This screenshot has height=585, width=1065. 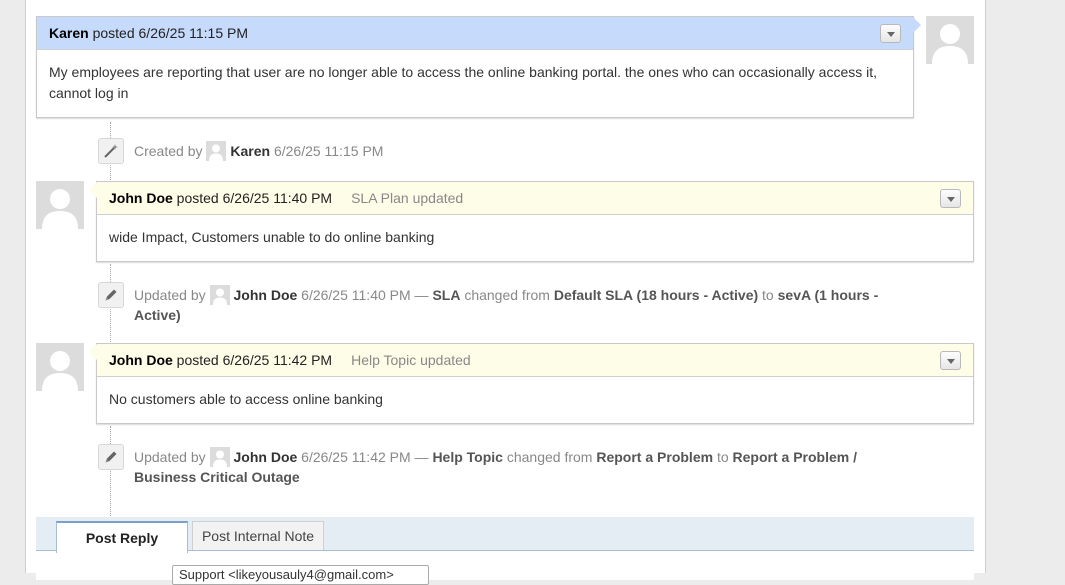 What do you see at coordinates (111, 151) in the screenshot?
I see `magic-wand-icon` at bounding box center [111, 151].